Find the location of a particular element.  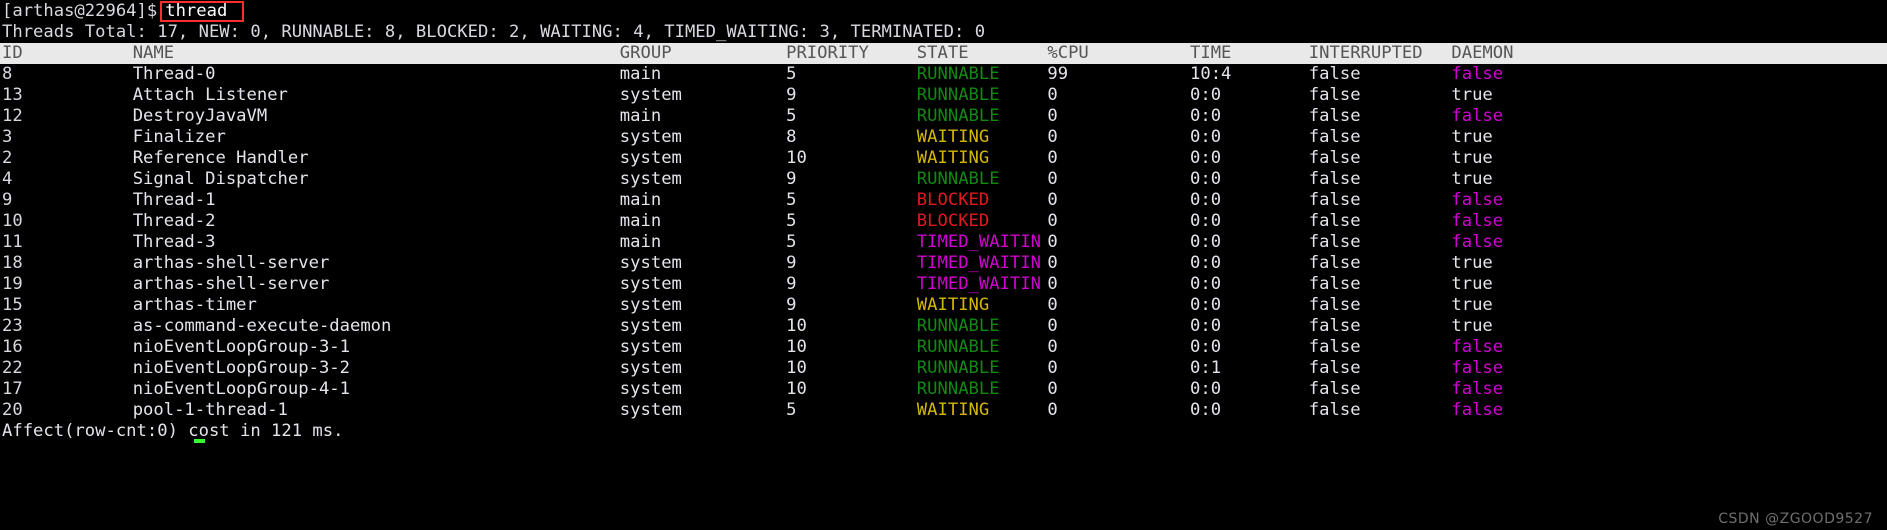

cell-id: 2 is located at coordinates (7, 158).